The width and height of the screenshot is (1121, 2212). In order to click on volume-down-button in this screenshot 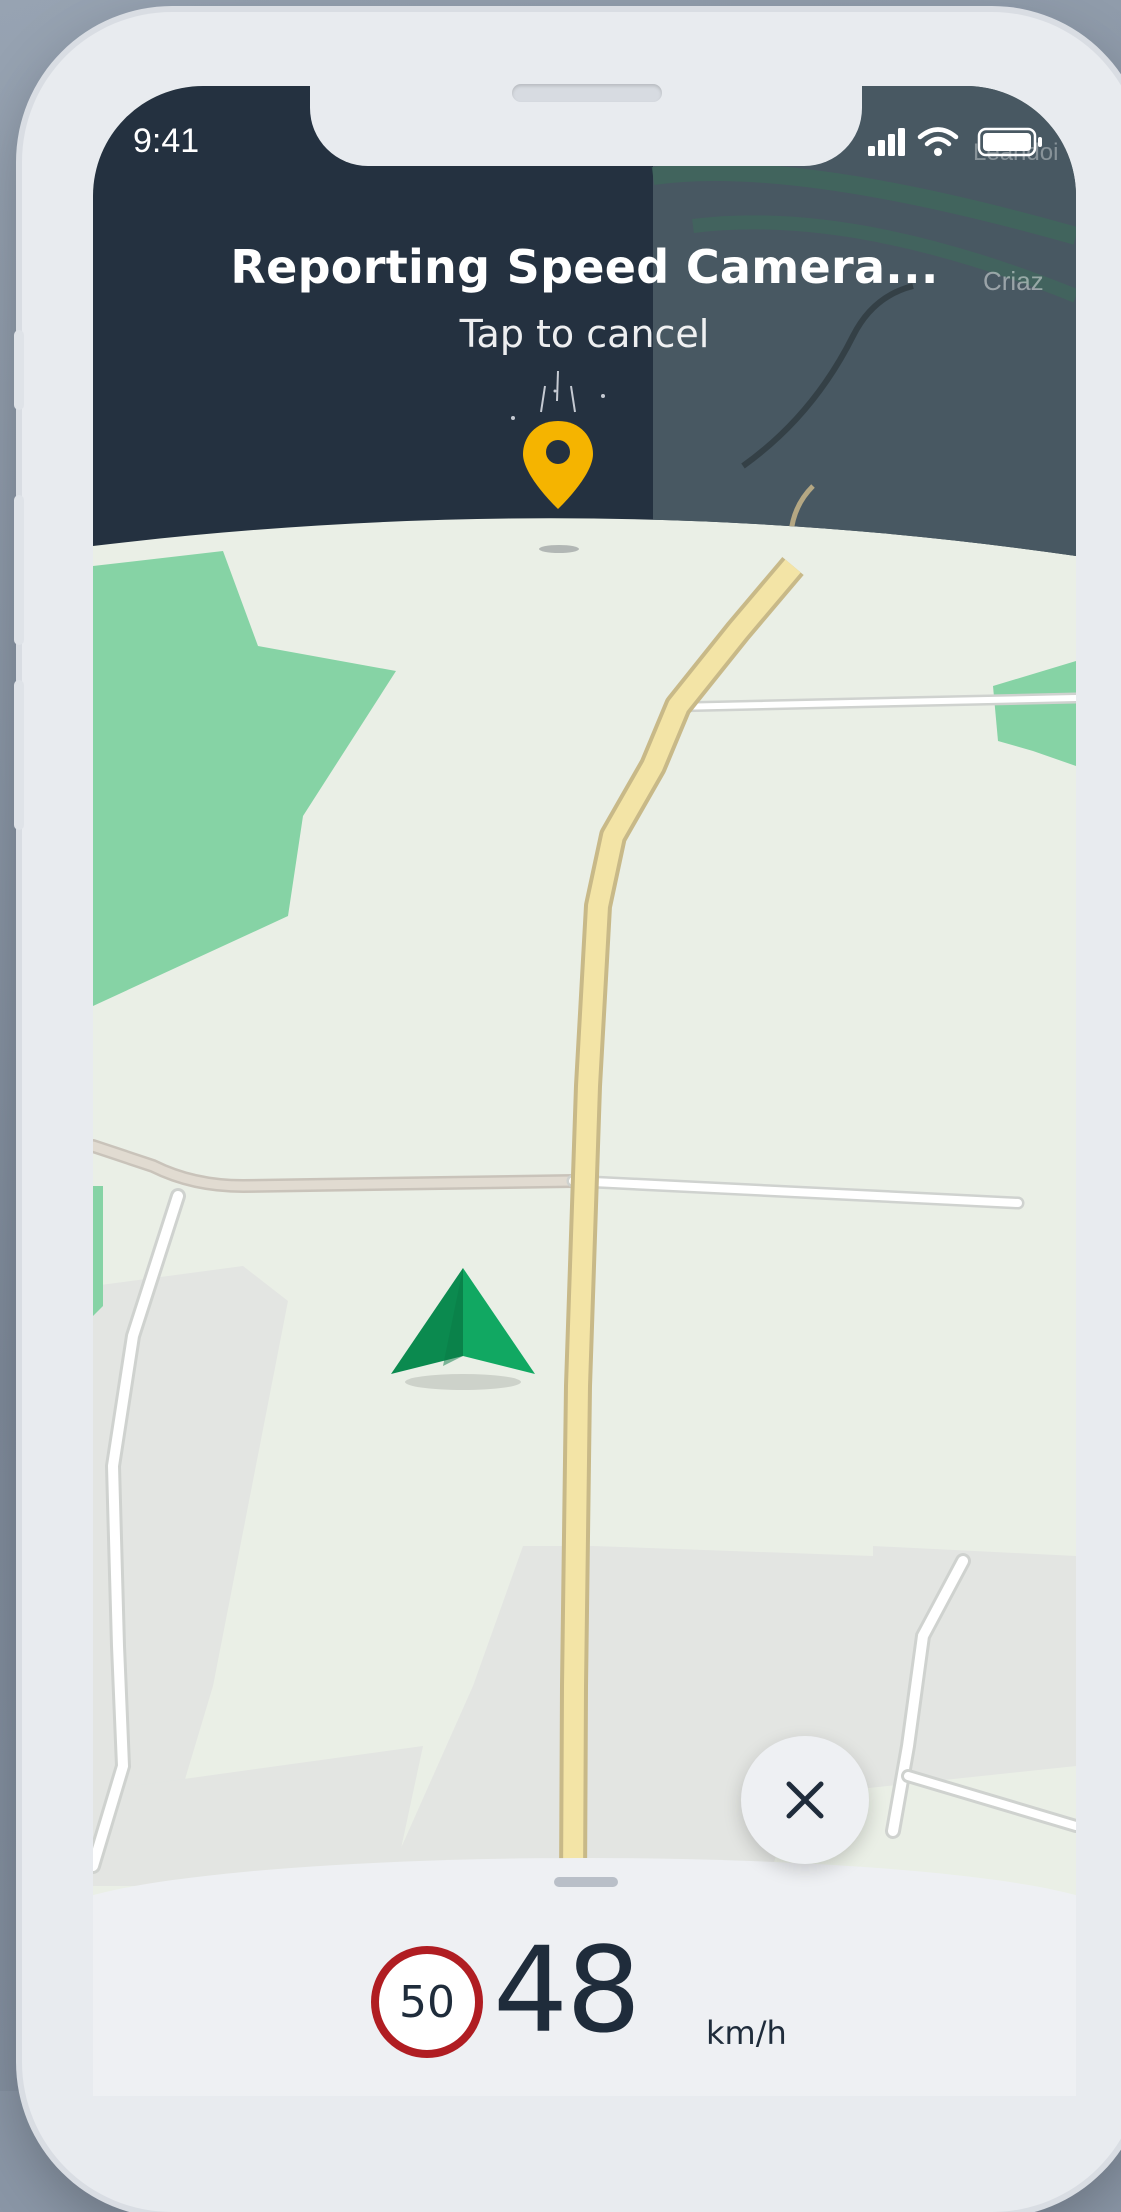, I will do `click(19, 755)`.